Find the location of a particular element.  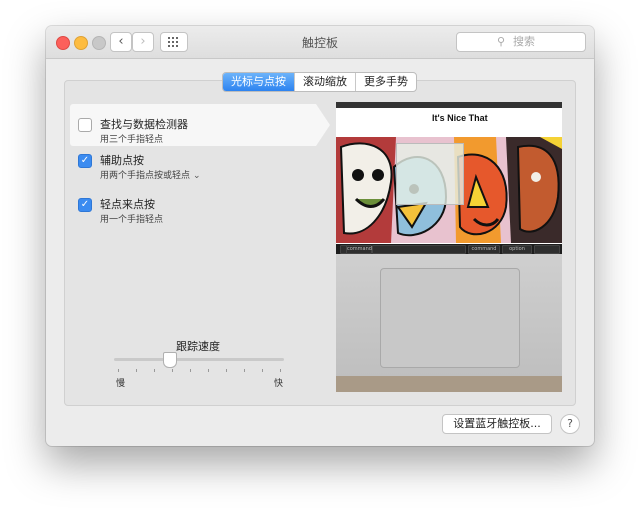

preview-lookup-popover is located at coordinates (430, 174).